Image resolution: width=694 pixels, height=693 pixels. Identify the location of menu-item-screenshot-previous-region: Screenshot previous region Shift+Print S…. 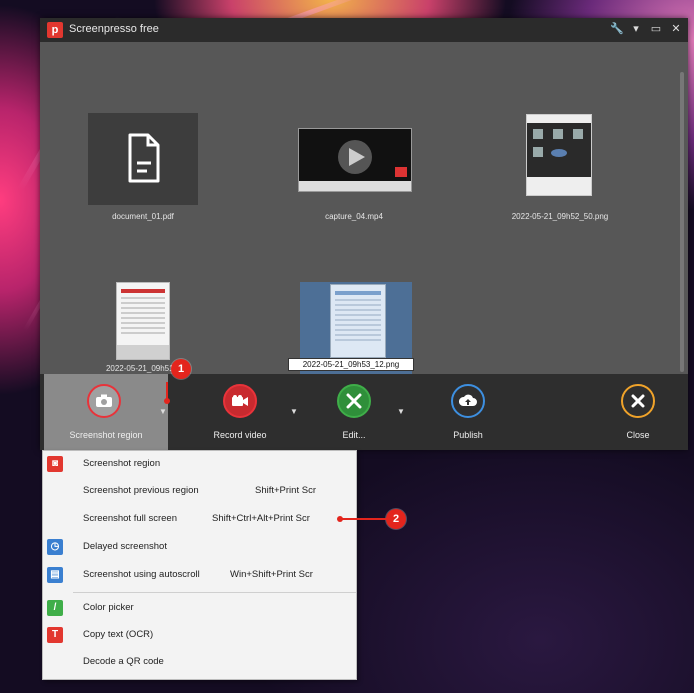
(199, 491).